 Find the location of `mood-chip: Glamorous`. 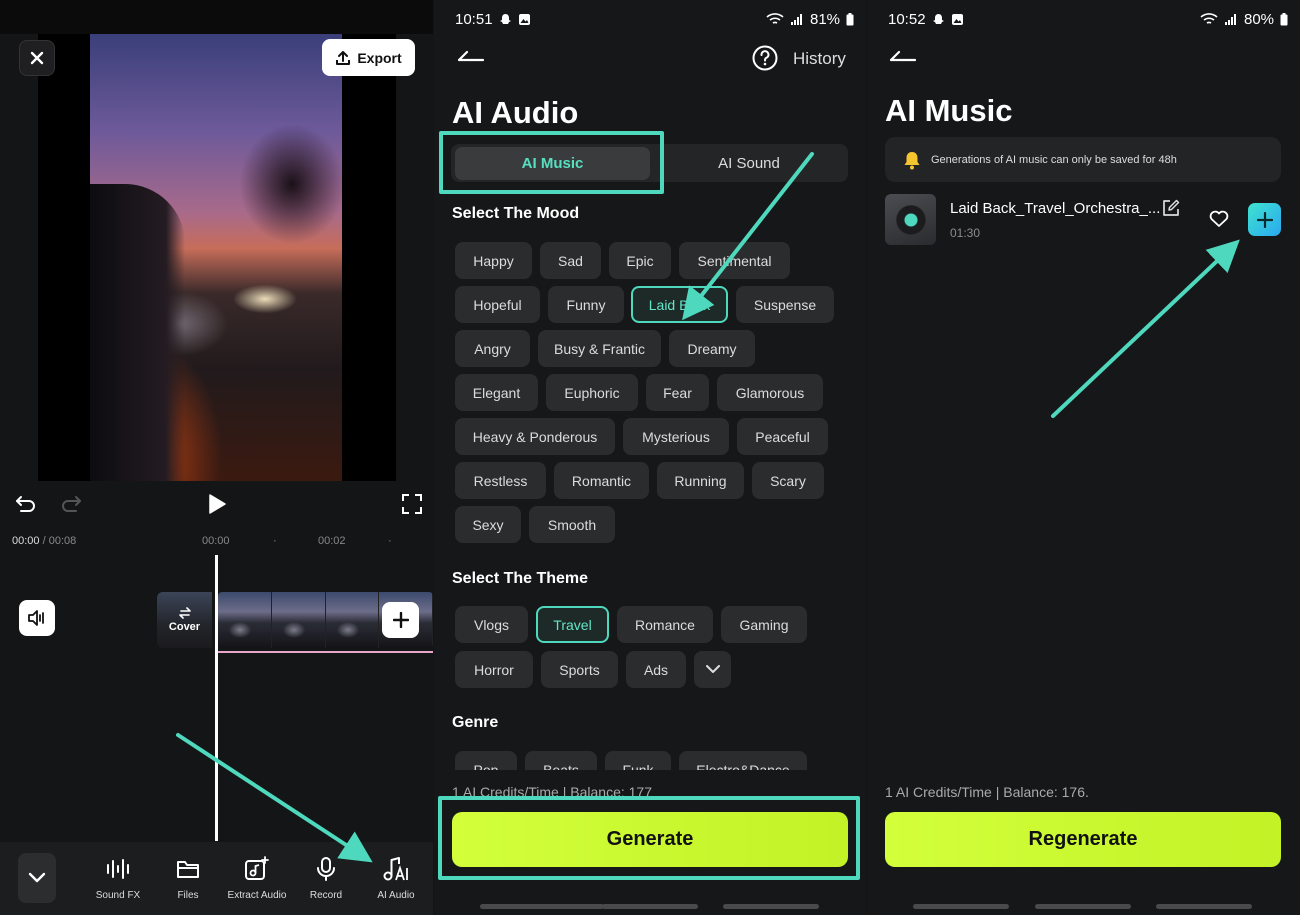

mood-chip: Glamorous is located at coordinates (770, 392).